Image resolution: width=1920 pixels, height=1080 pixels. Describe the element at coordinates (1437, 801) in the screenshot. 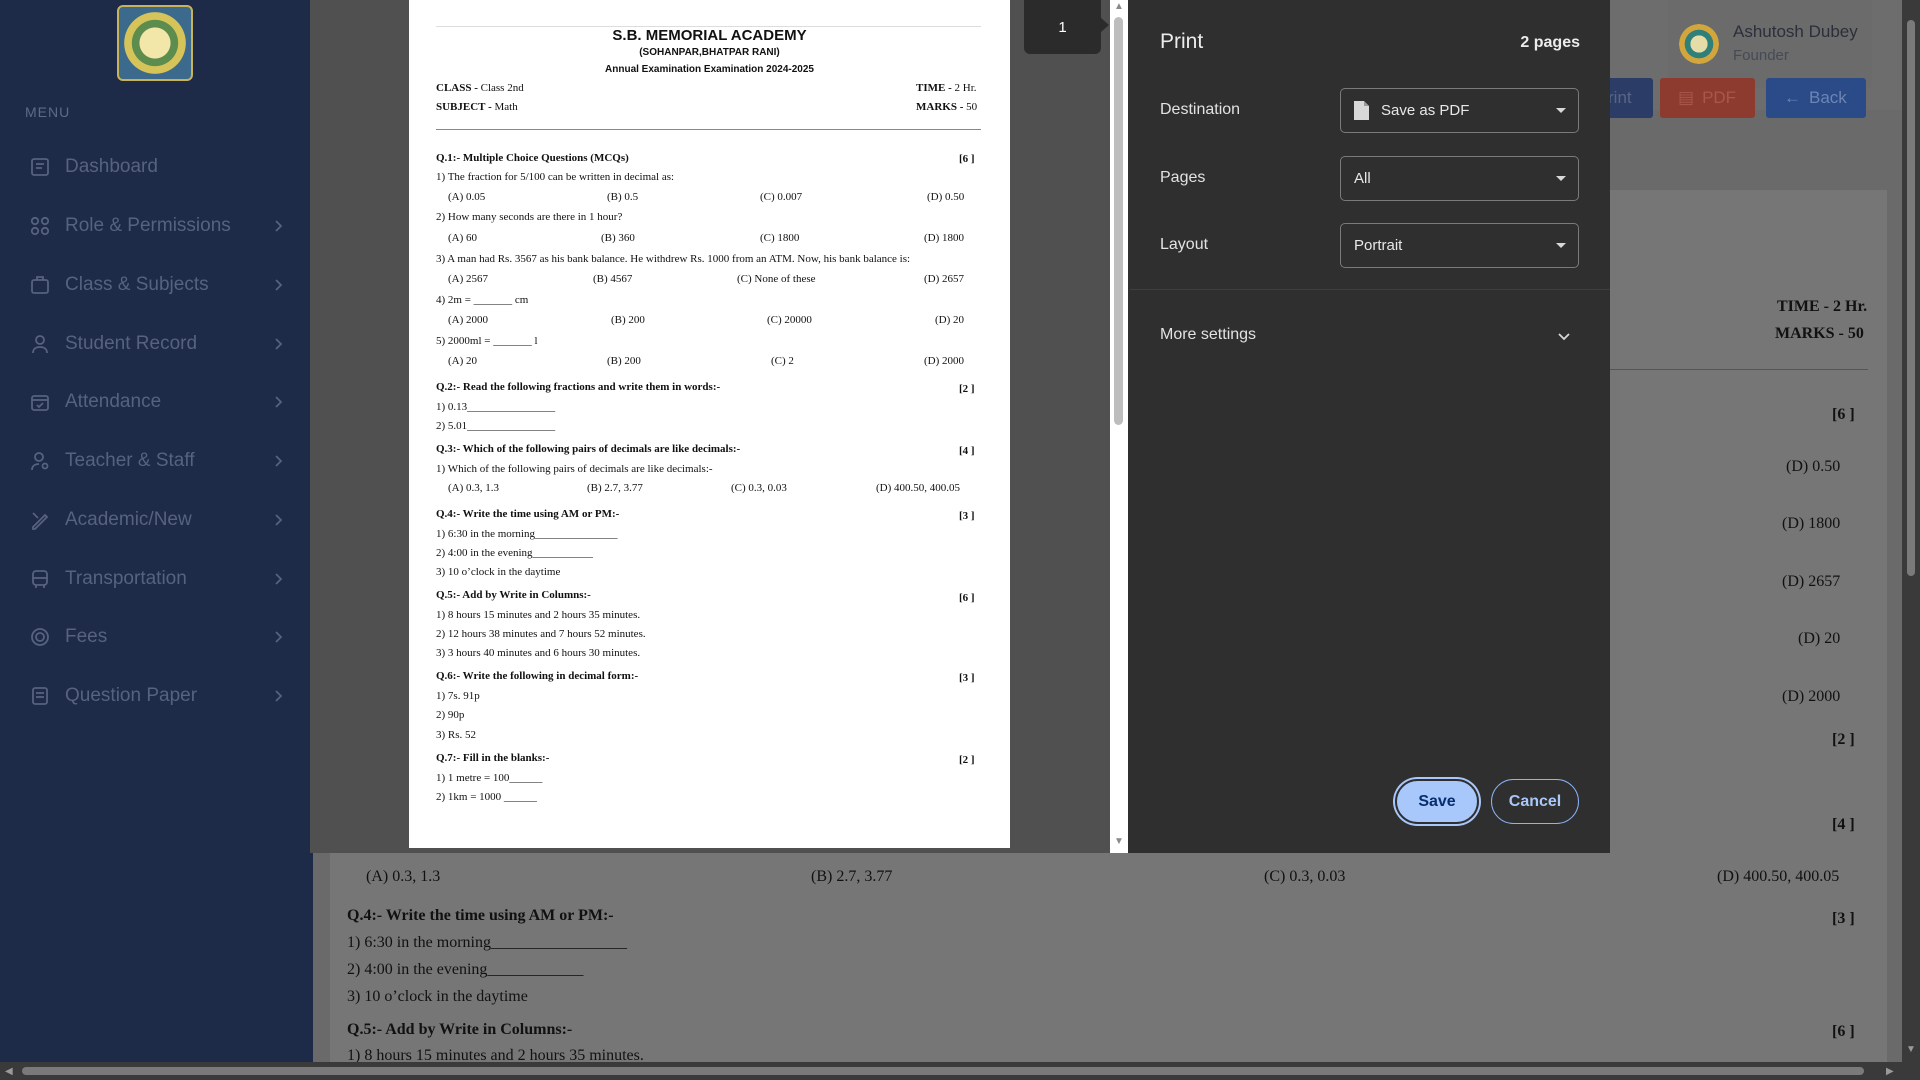

I see `save-button: Save` at that location.